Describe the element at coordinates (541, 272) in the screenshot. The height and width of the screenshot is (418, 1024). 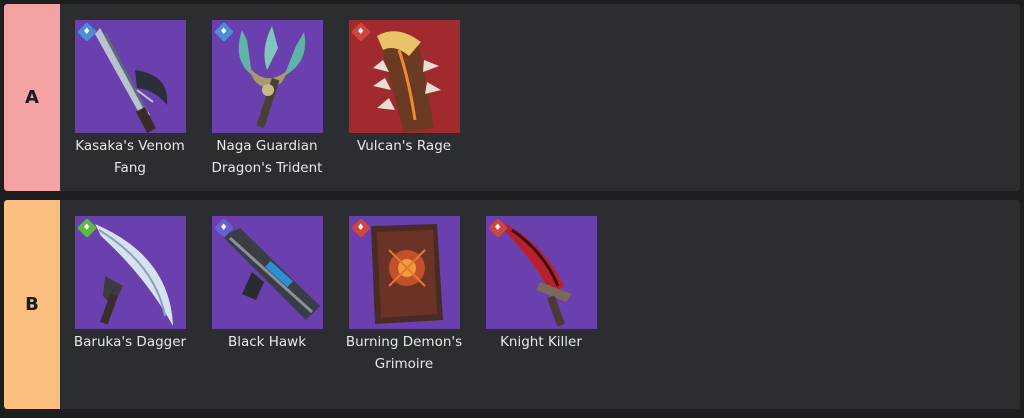
I see `sword-weapon-icon: ♦` at that location.